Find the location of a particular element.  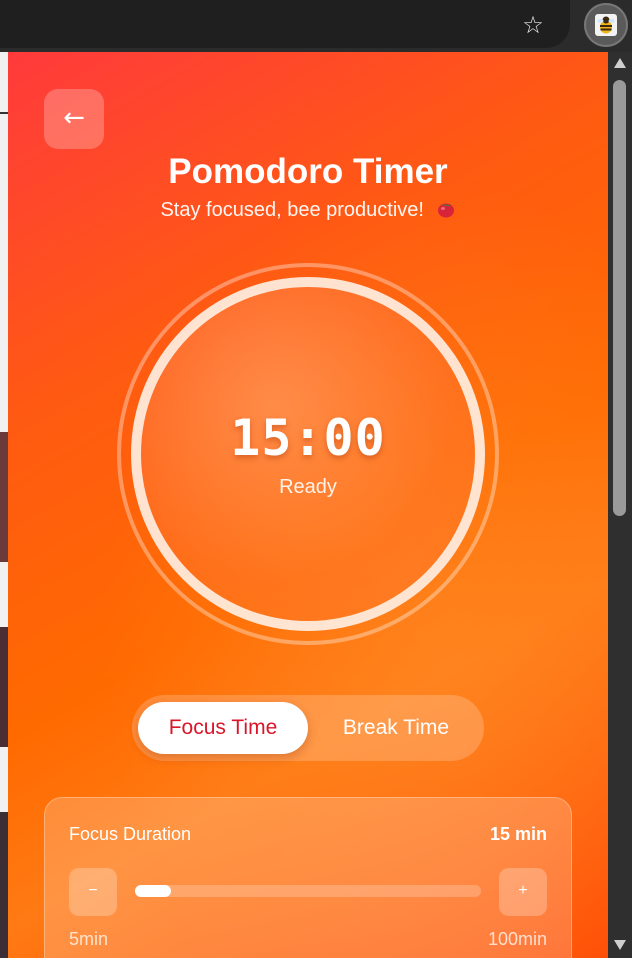

duration-min-label: 5min is located at coordinates (89, 939).